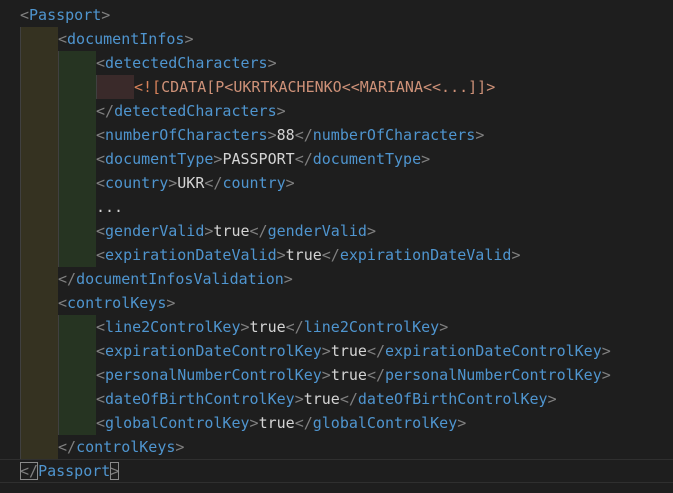  Describe the element at coordinates (195, 111) in the screenshot. I see `closing-tag-name: detectedCharacters` at that location.